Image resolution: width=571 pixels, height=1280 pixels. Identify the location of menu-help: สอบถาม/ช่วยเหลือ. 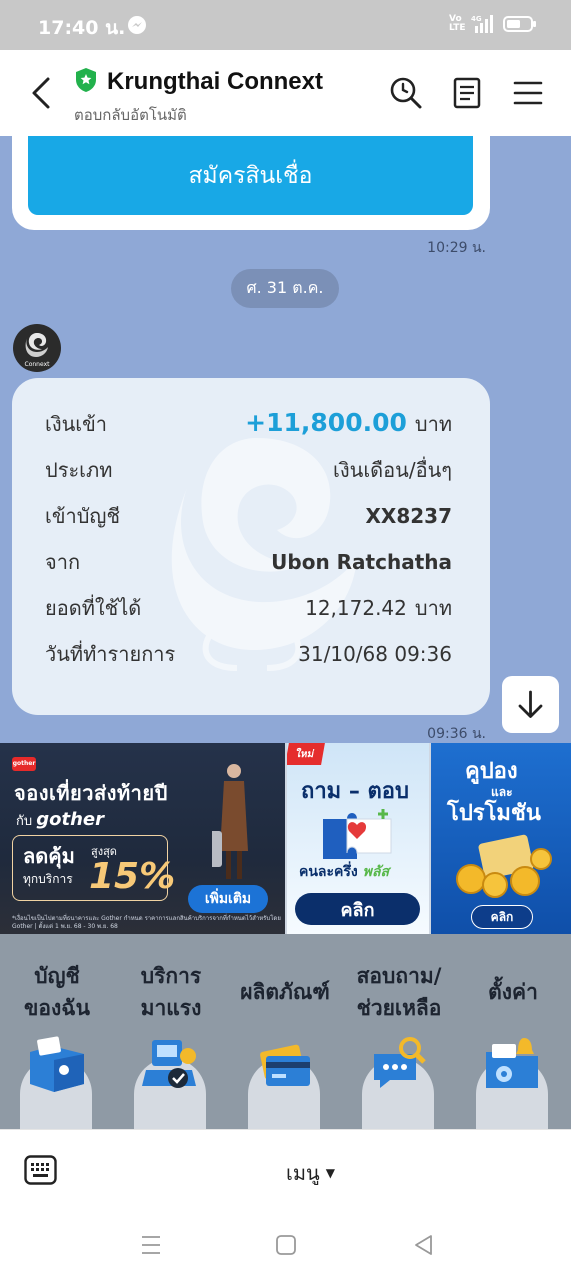
(399, 1031).